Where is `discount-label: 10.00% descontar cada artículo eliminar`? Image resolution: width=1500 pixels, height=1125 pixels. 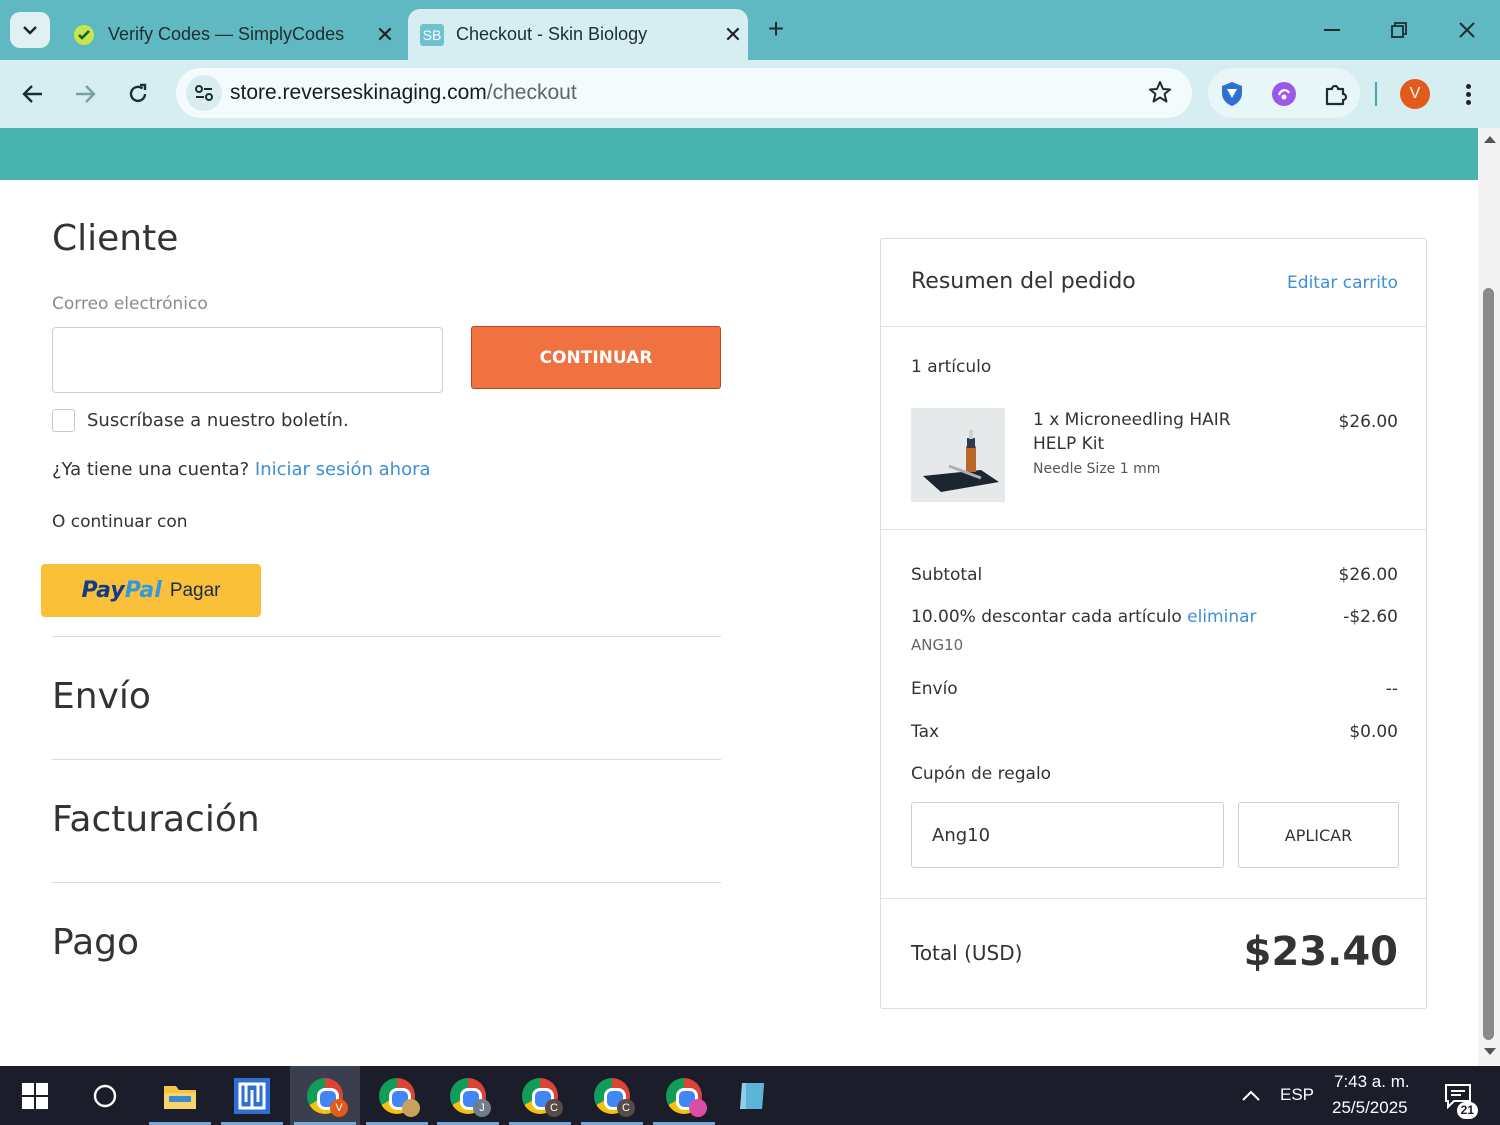 discount-label: 10.00% descontar cada artículo eliminar is located at coordinates (1084, 617).